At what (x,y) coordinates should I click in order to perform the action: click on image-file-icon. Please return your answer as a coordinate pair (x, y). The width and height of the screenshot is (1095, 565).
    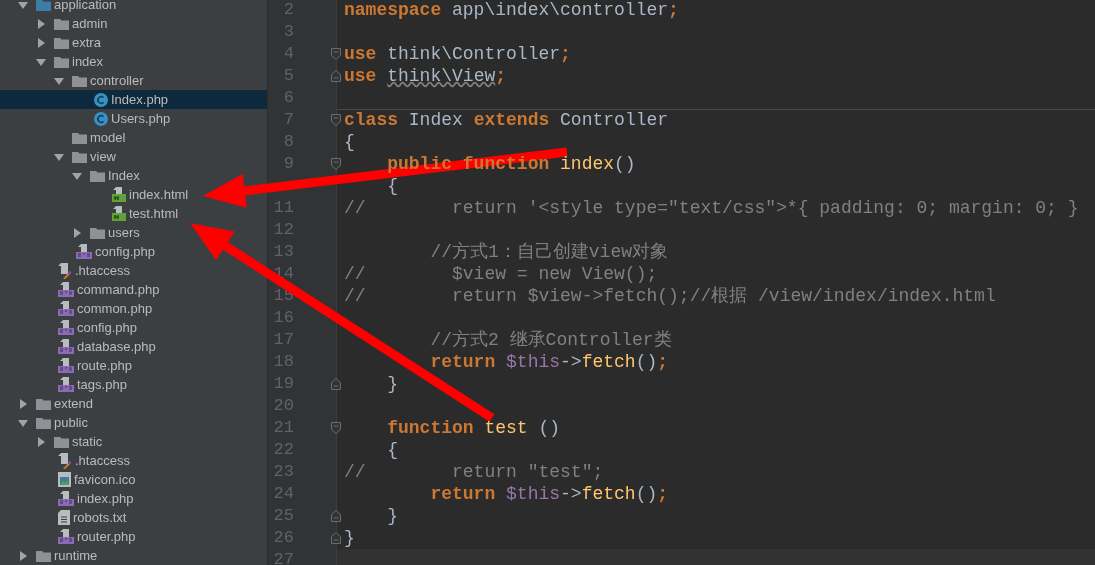
    Looking at the image, I should click on (64, 479).